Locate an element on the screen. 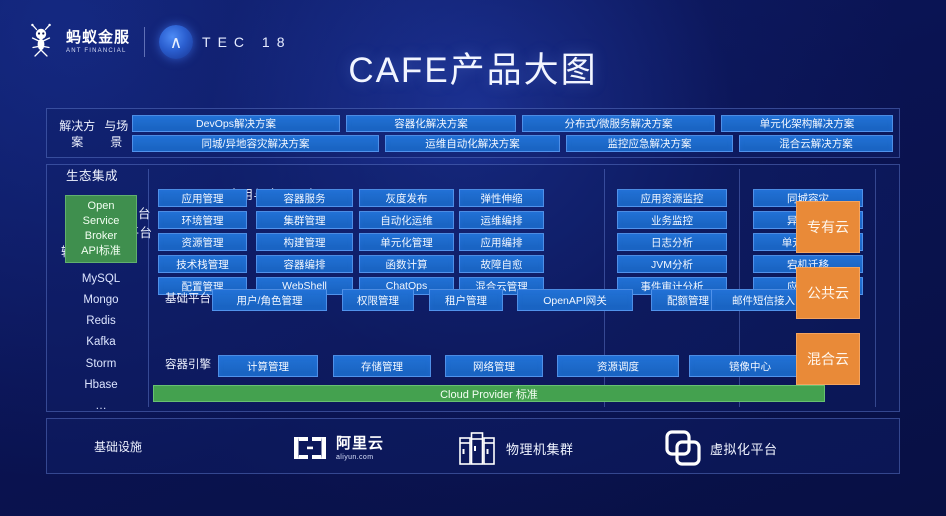 The width and height of the screenshot is (946, 516). container-engine-label: 容器引擎 is located at coordinates (188, 365).